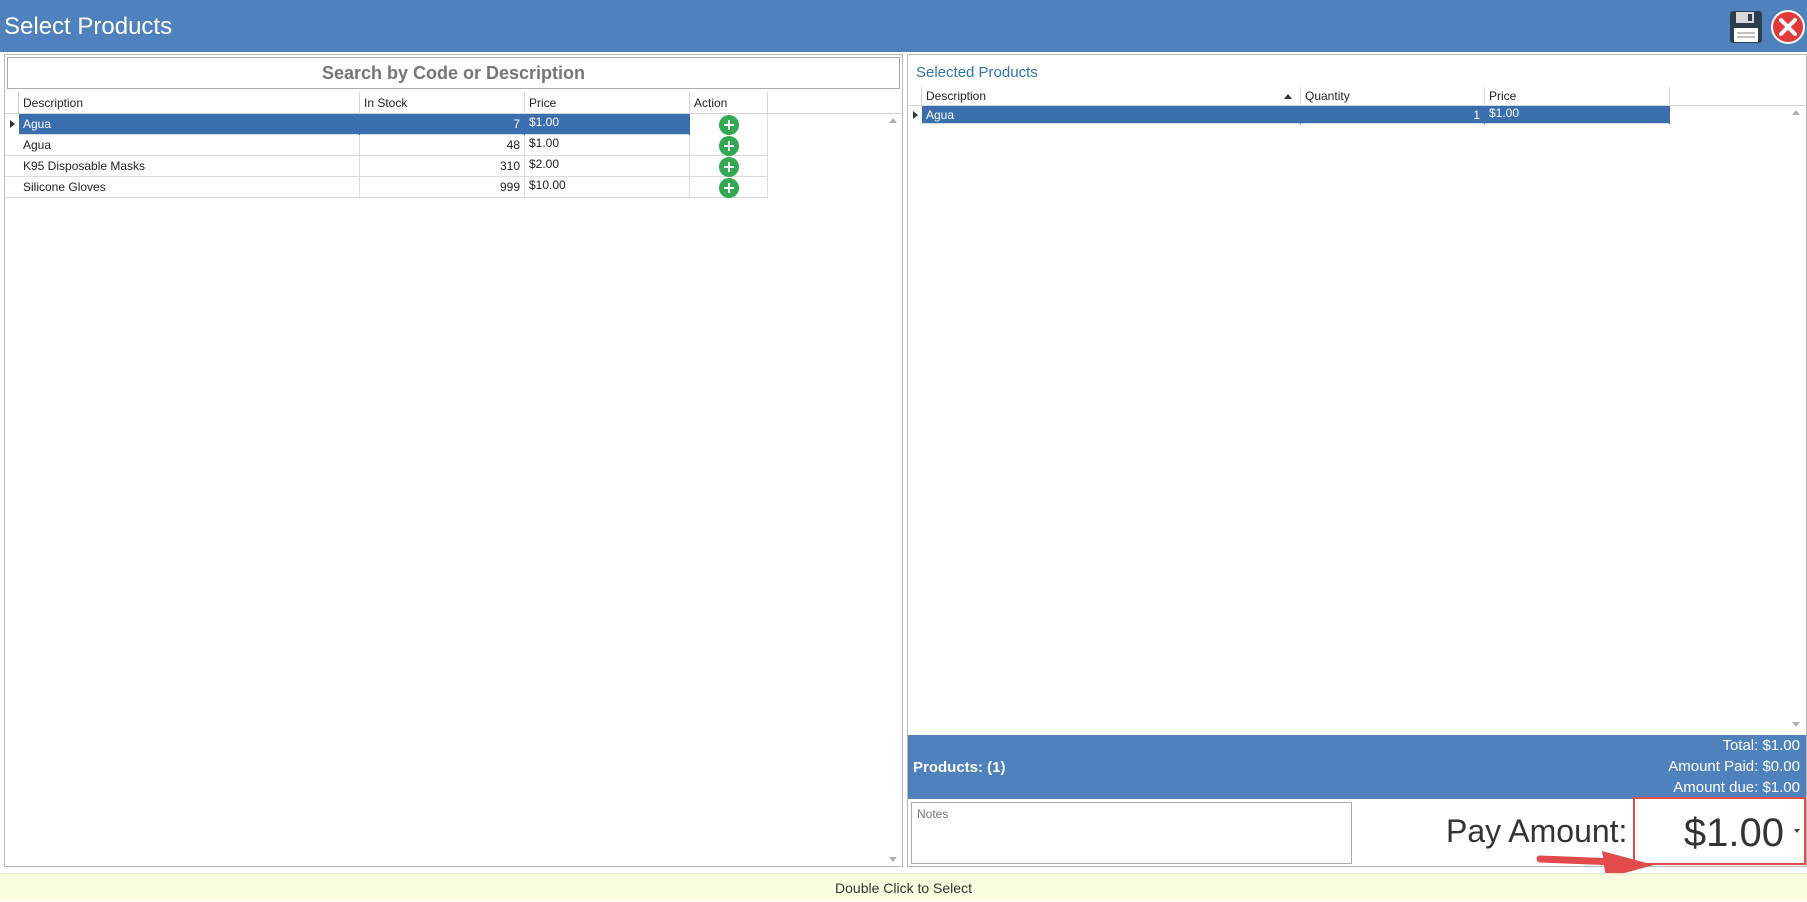 The width and height of the screenshot is (1807, 902). Describe the element at coordinates (1734, 766) in the screenshot. I see `amount-paid: Amount Paid: $0.00` at that location.